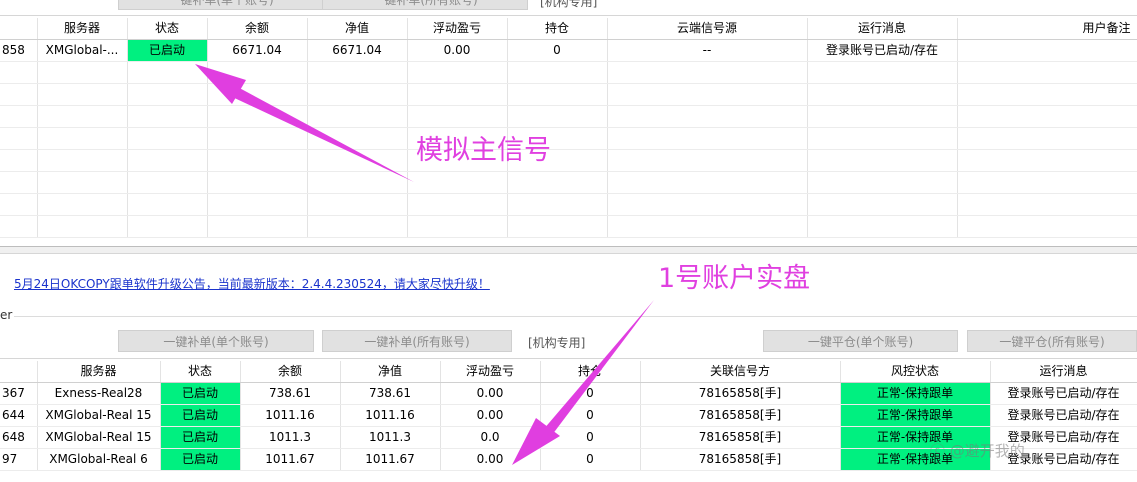 This screenshot has width=1137, height=482. Describe the element at coordinates (987, 451) in the screenshot. I see `watermark-text: @避开我的` at that location.